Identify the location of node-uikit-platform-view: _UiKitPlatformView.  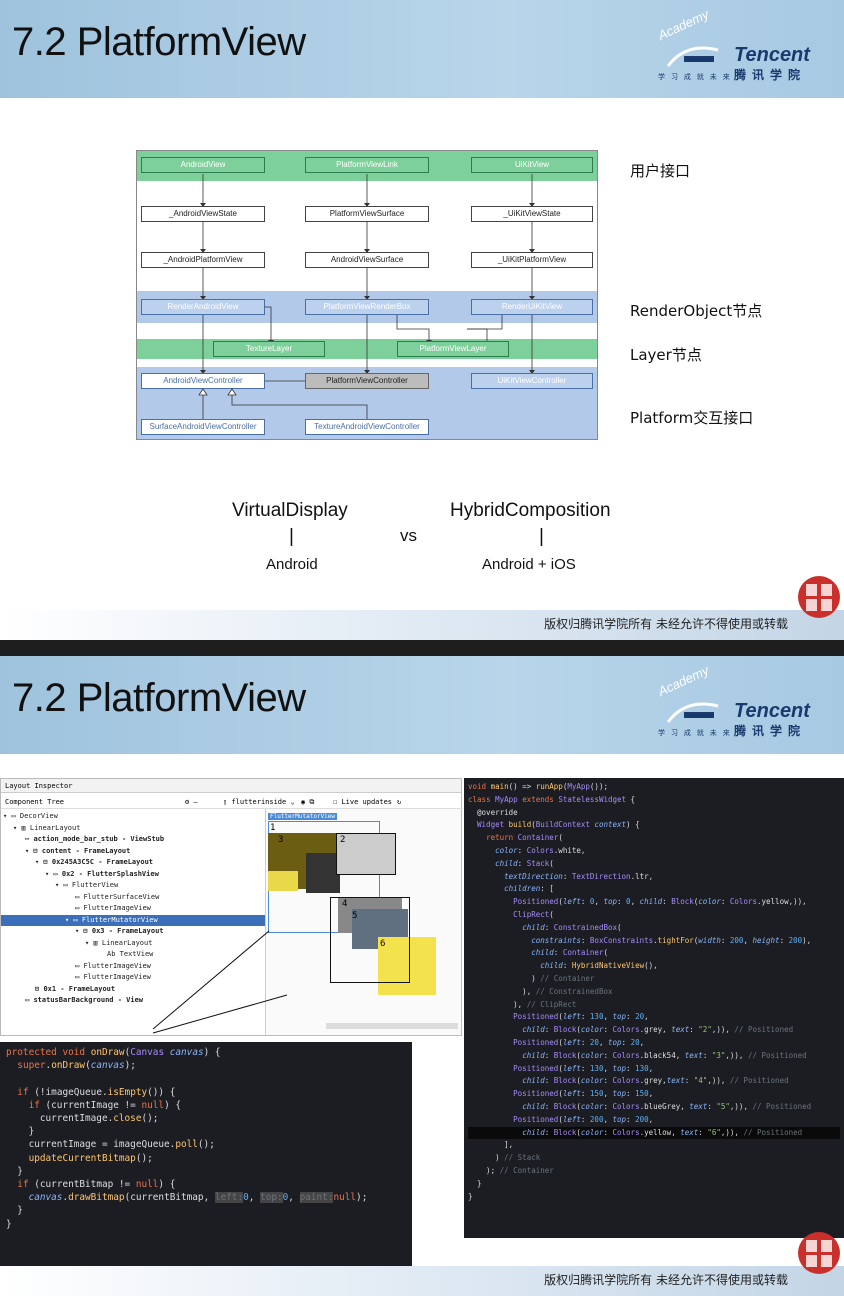
(532, 260).